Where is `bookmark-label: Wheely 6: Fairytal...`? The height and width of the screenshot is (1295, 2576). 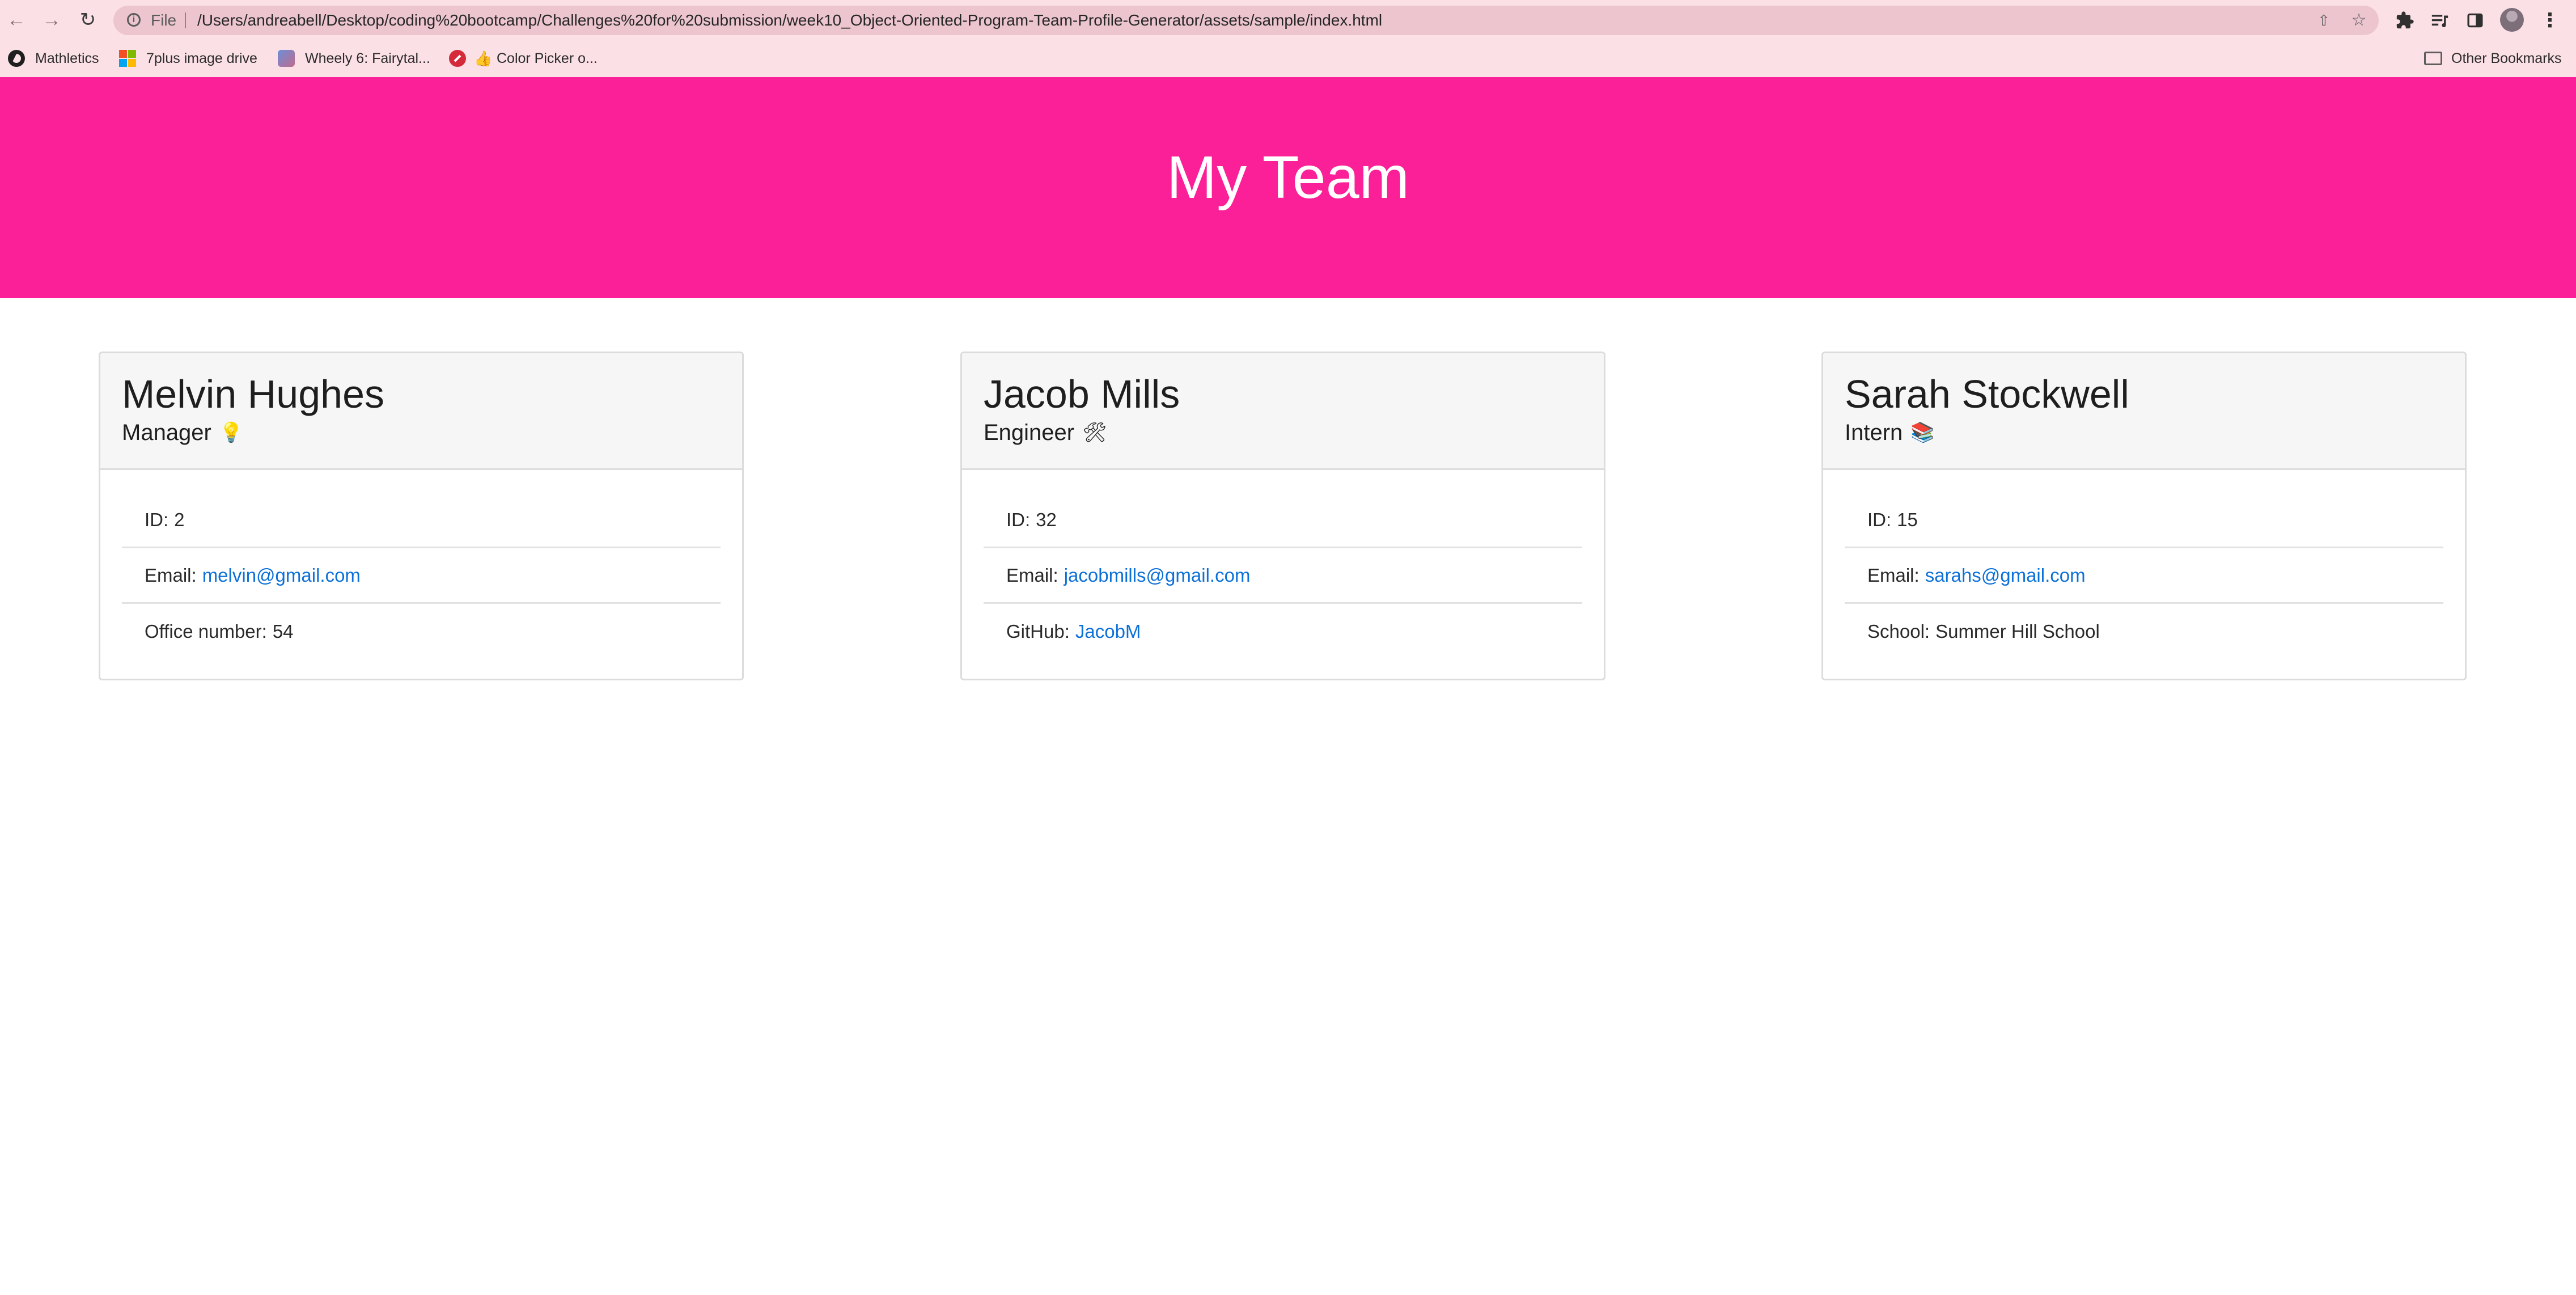 bookmark-label: Wheely 6: Fairytal... is located at coordinates (367, 58).